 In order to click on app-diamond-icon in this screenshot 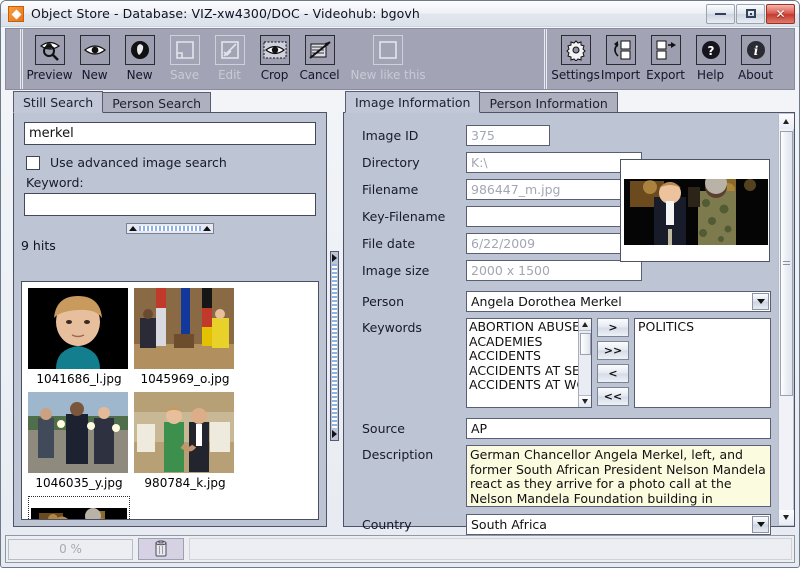, I will do `click(16, 13)`.